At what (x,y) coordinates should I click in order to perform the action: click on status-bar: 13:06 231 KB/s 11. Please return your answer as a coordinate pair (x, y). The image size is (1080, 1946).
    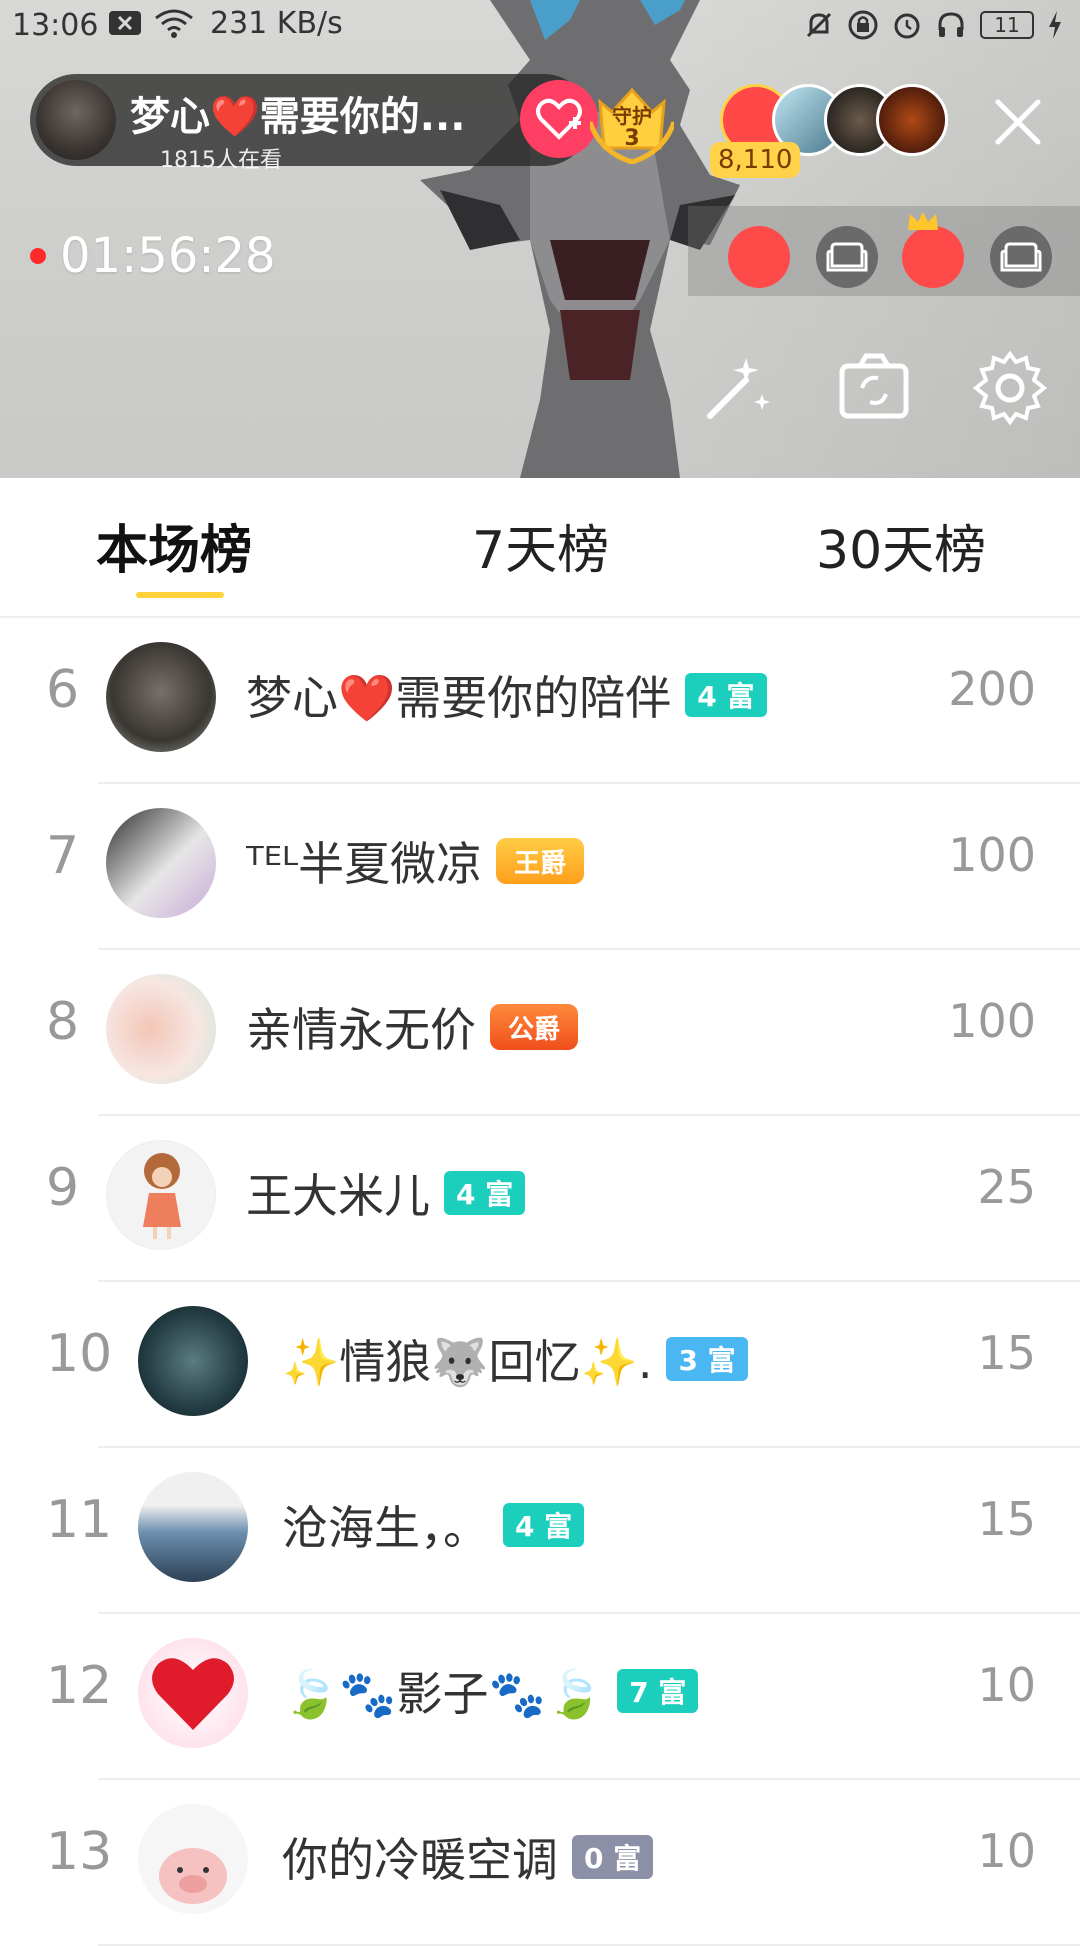
    Looking at the image, I should click on (540, 26).